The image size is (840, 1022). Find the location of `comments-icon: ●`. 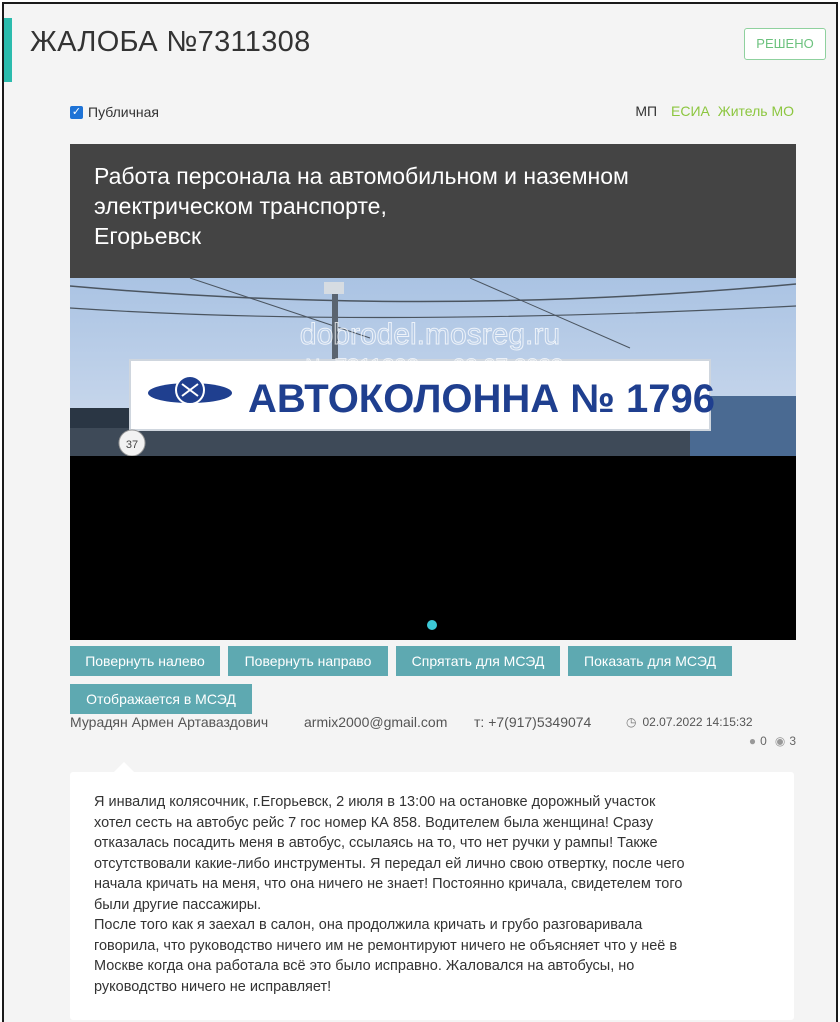

comments-icon: ● is located at coordinates (752, 741).